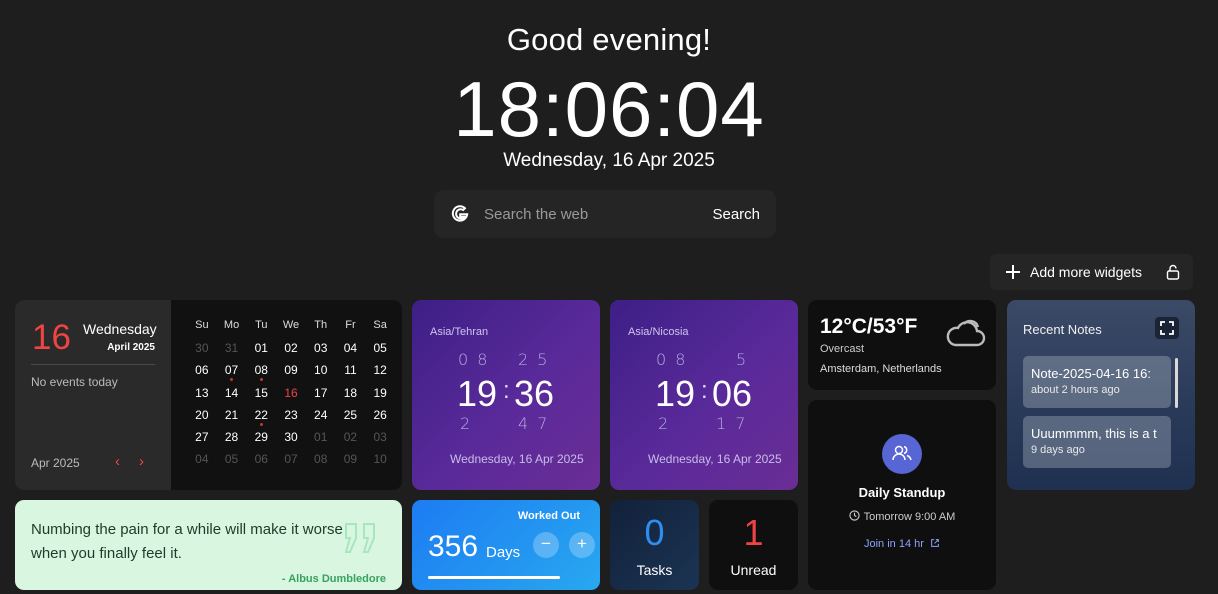 The height and width of the screenshot is (594, 1218). I want to click on search-button: Search, so click(736, 214).